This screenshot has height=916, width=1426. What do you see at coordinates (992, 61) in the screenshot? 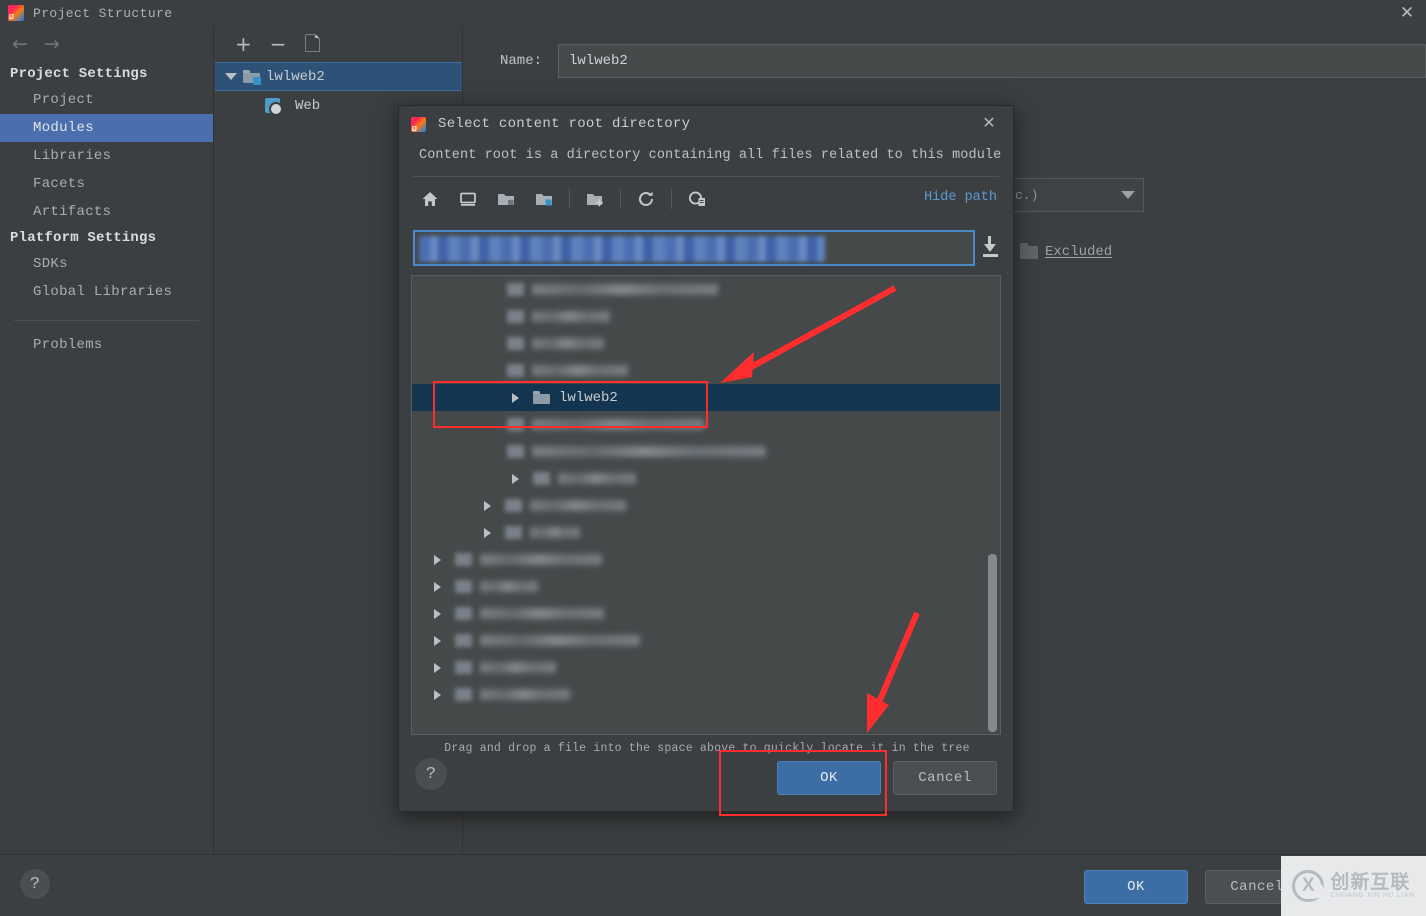
I see `module-name-input: lwlweb2` at bounding box center [992, 61].